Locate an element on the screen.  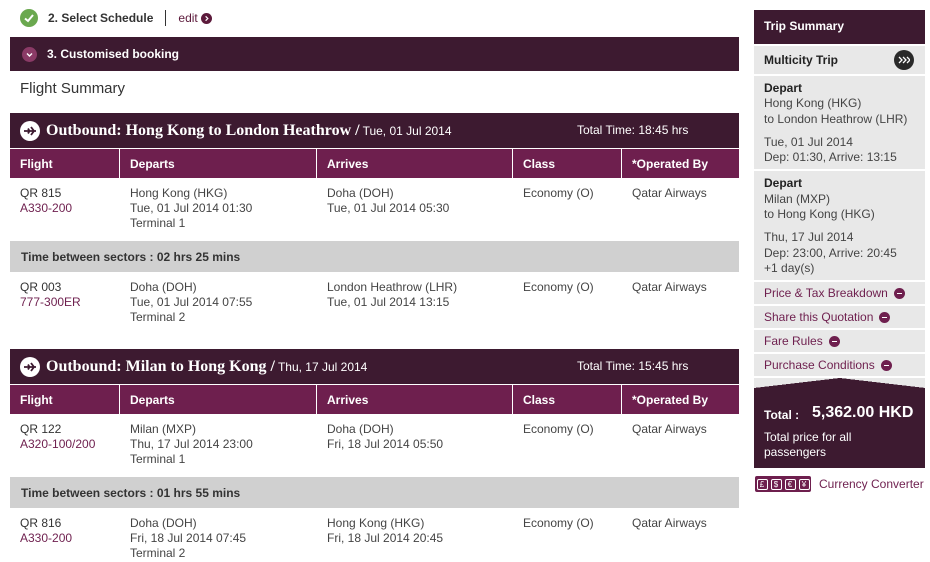
currency-converter-label: Currency Converter is located at coordinates (871, 484).